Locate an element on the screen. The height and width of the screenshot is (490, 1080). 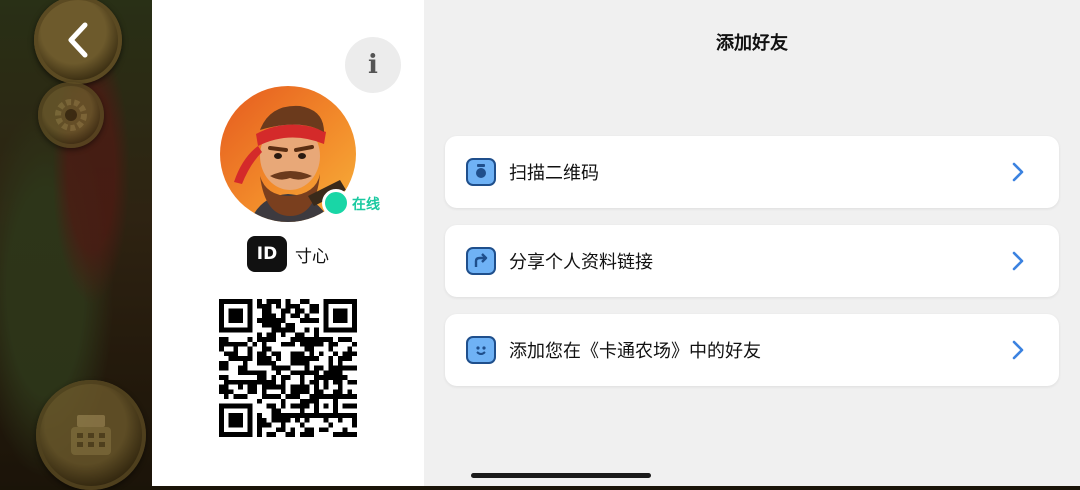
info-icon: i is located at coordinates (373, 65).